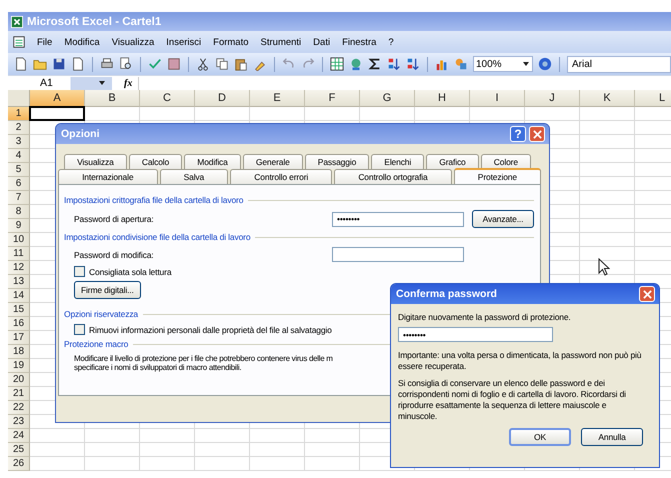 The width and height of the screenshot is (671, 478). What do you see at coordinates (231, 42) in the screenshot?
I see `menu-item: Formato` at bounding box center [231, 42].